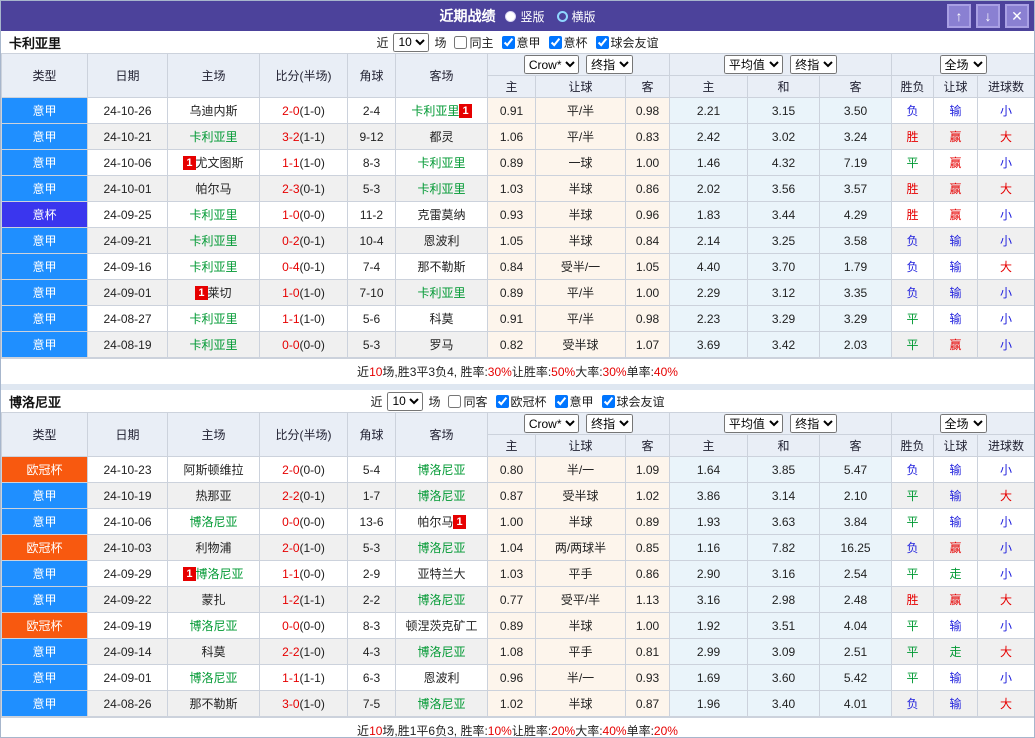  Describe the element at coordinates (576, 16) in the screenshot. I see `radio-horizontal-layout: 横版` at that location.